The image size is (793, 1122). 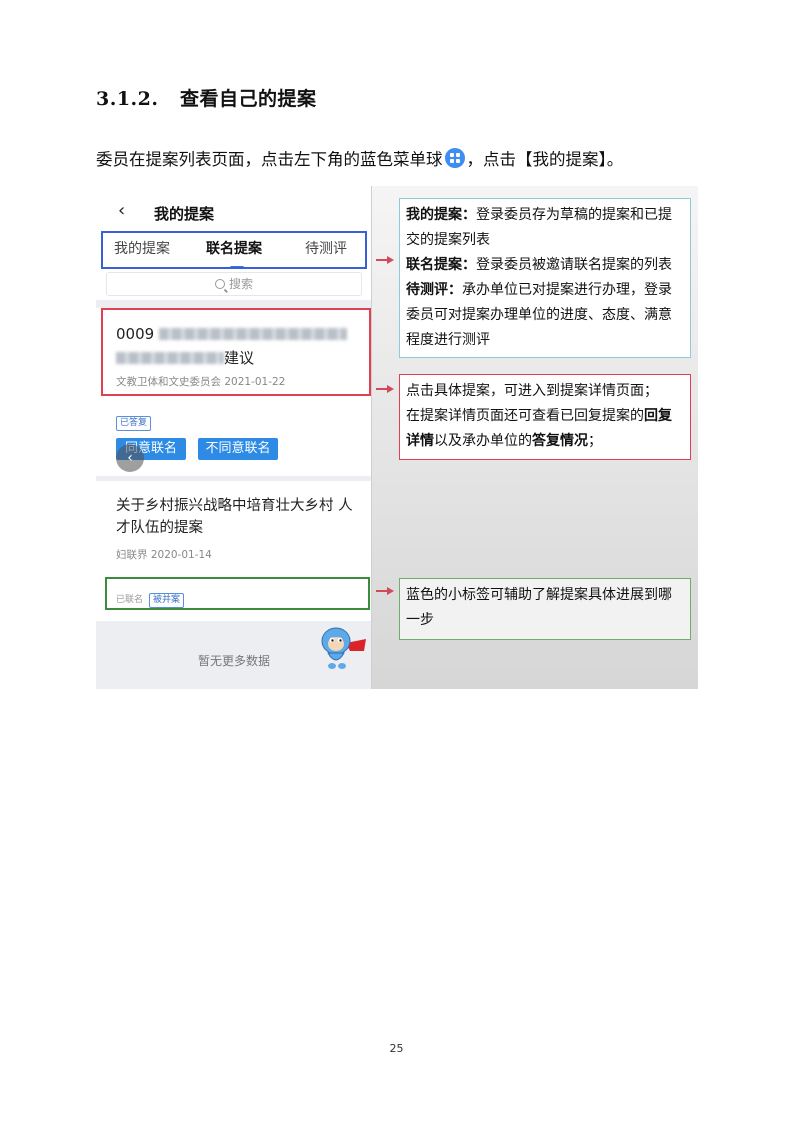 I want to click on proposal-2-status-row: 已联名 被并案, so click(x=150, y=597).